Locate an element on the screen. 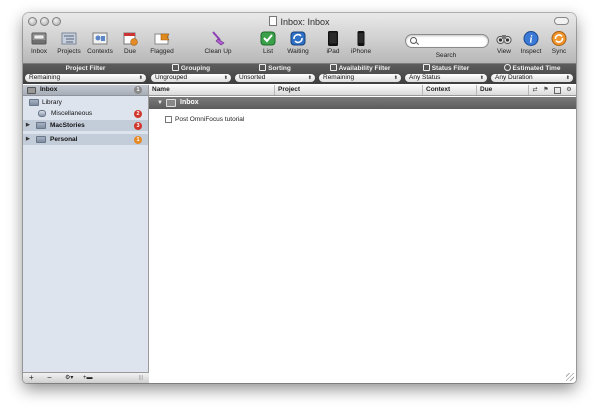 The image size is (600, 414). toolbar-inspect-button: i Inspect is located at coordinates (531, 43).